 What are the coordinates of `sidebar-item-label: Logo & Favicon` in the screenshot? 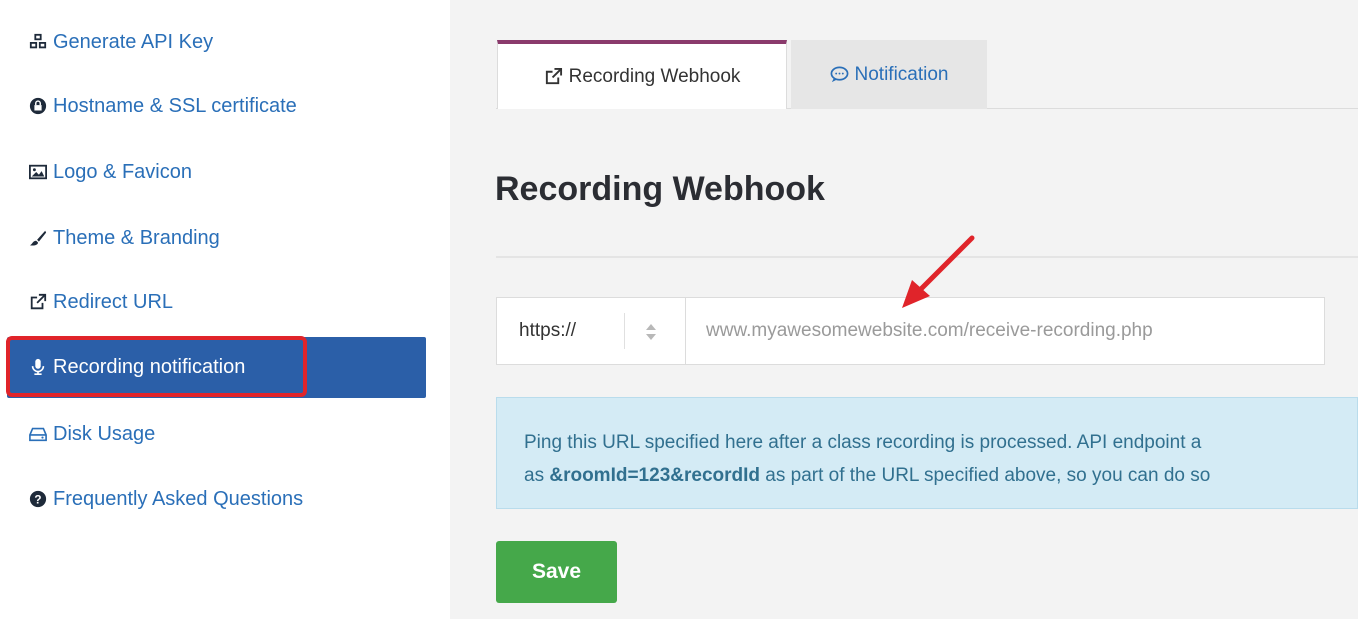 It's located at (122, 171).